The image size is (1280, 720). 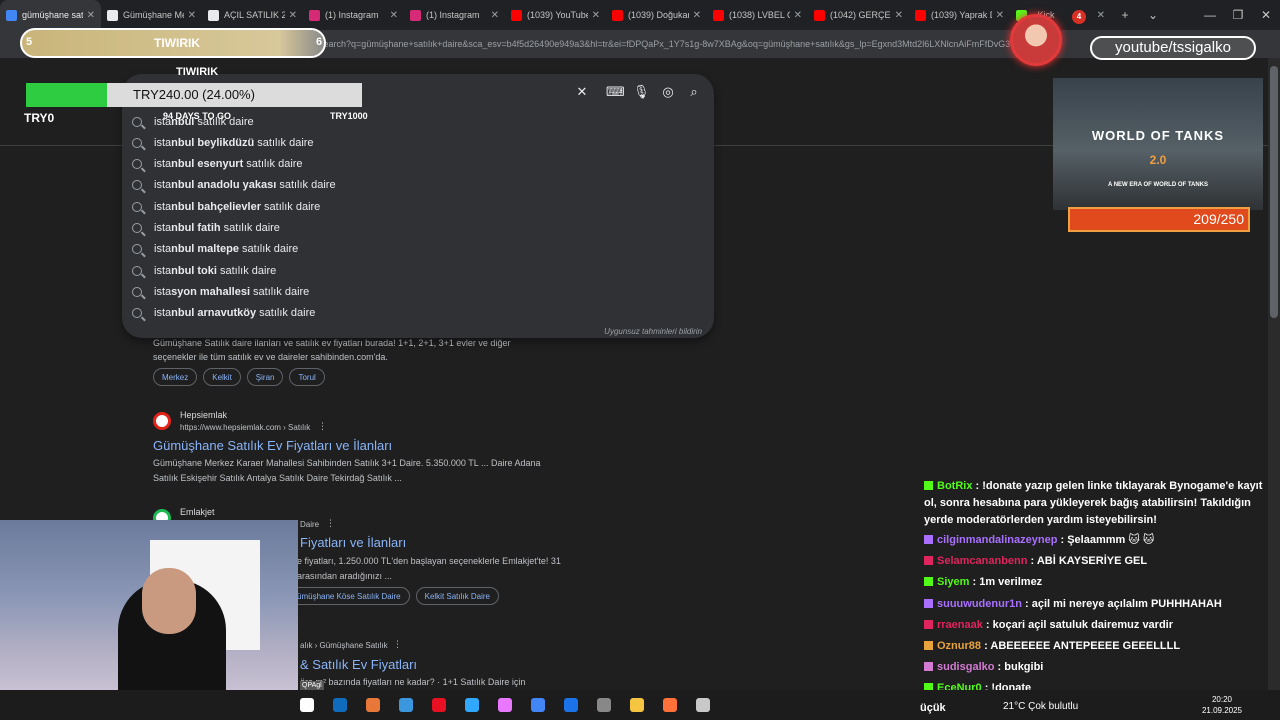 What do you see at coordinates (252, 15) in the screenshot?
I see `tab-2: AÇIL SATILIK 2+1 - Sa ✕` at bounding box center [252, 15].